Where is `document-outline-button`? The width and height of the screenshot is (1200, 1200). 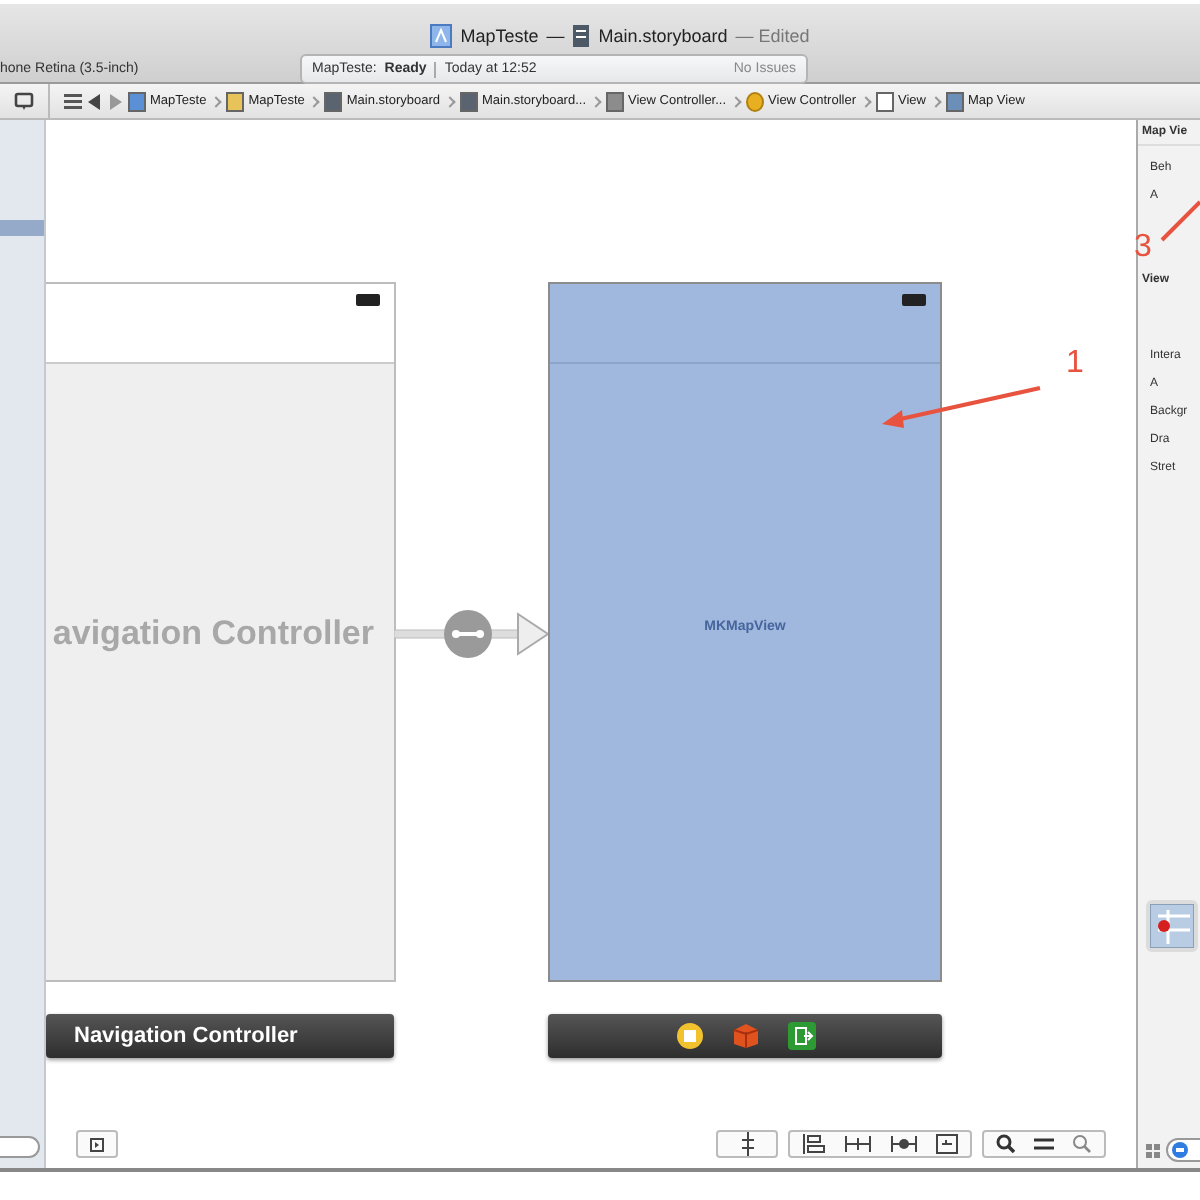 document-outline-button is located at coordinates (97, 1144).